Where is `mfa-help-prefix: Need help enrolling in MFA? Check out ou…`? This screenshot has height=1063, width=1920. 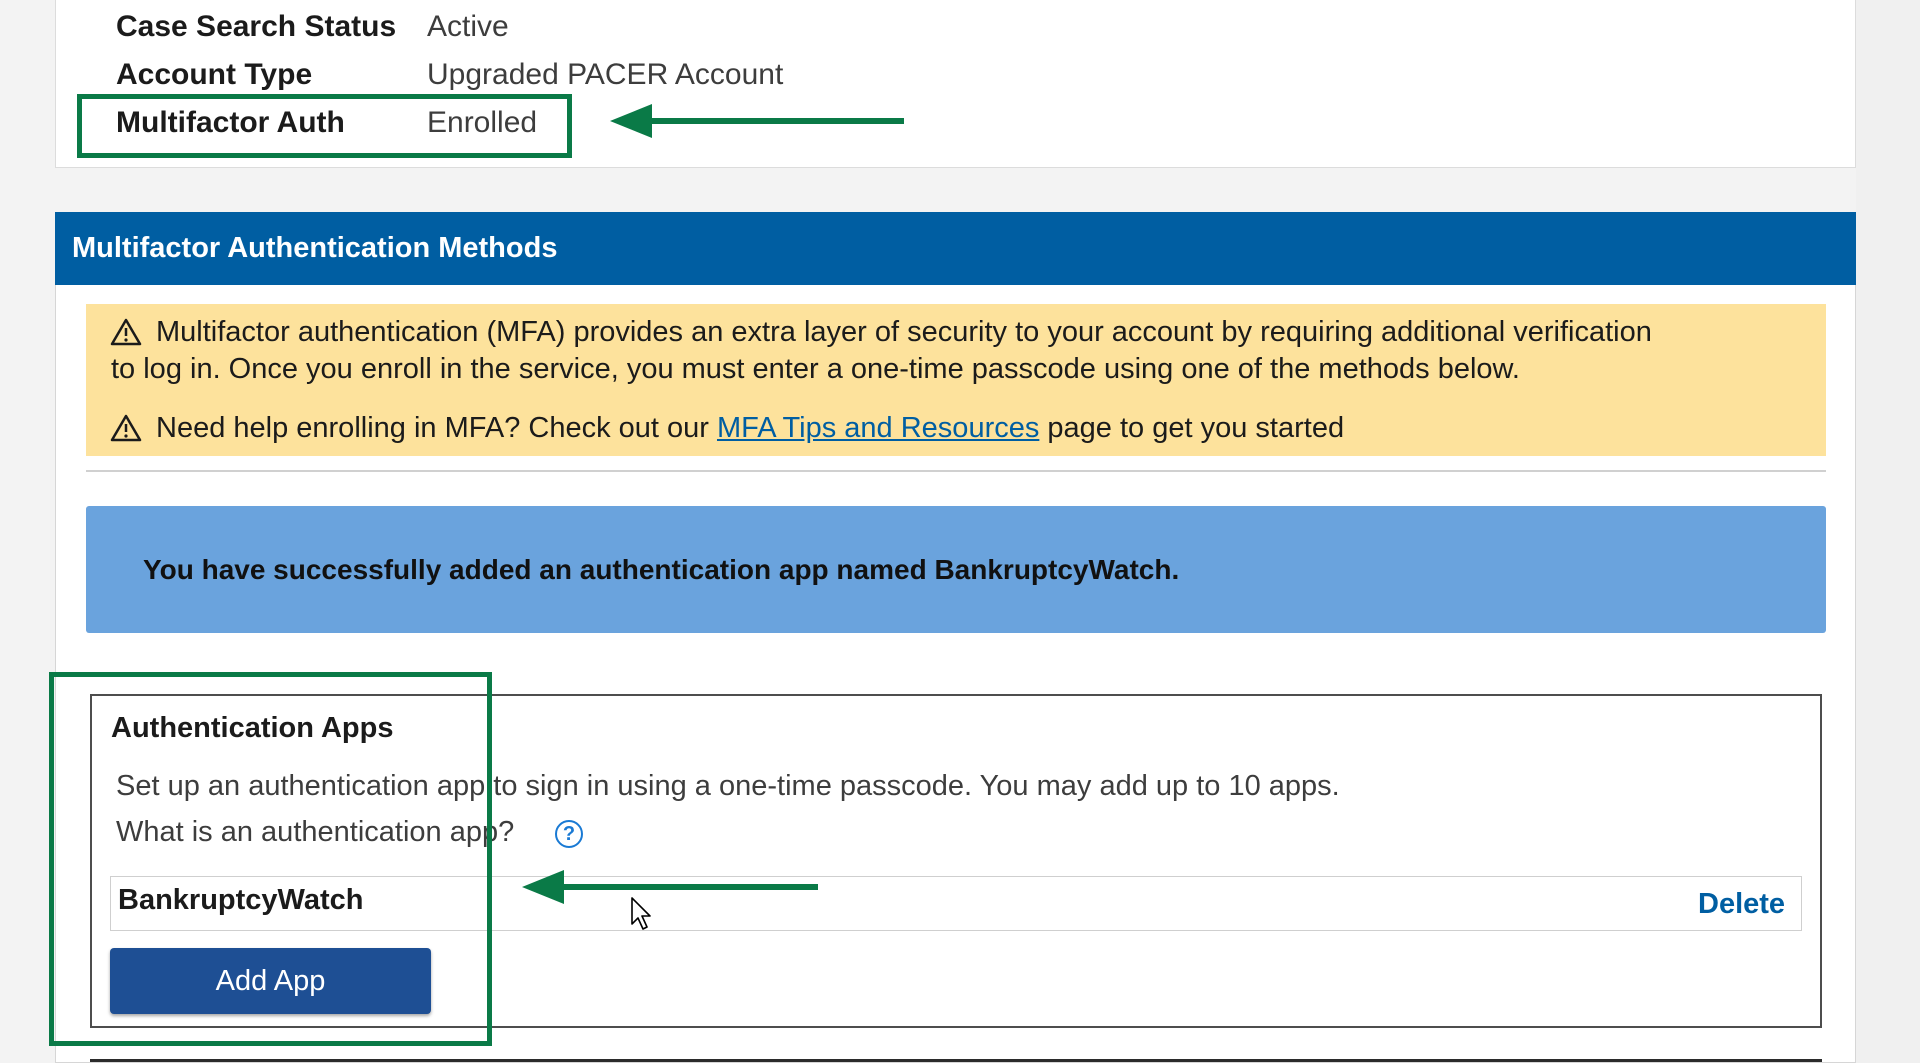 mfa-help-prefix: Need help enrolling in MFA? Check out ou… is located at coordinates (436, 428).